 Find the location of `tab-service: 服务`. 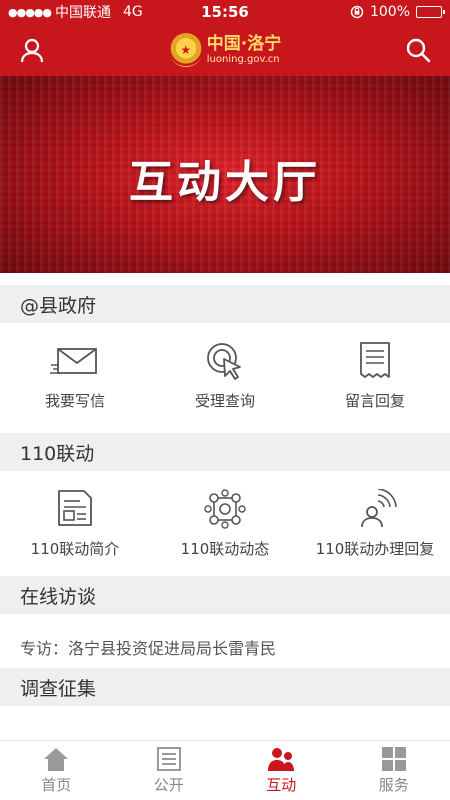

tab-service: 服务 is located at coordinates (394, 770).